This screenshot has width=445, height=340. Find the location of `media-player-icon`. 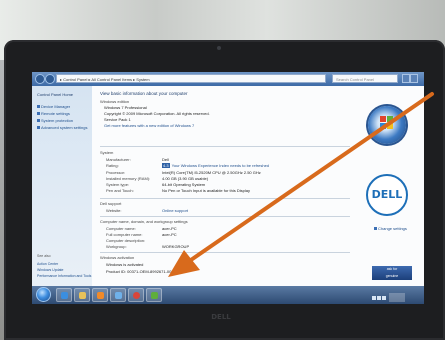

media-player-icon is located at coordinates (100, 295).